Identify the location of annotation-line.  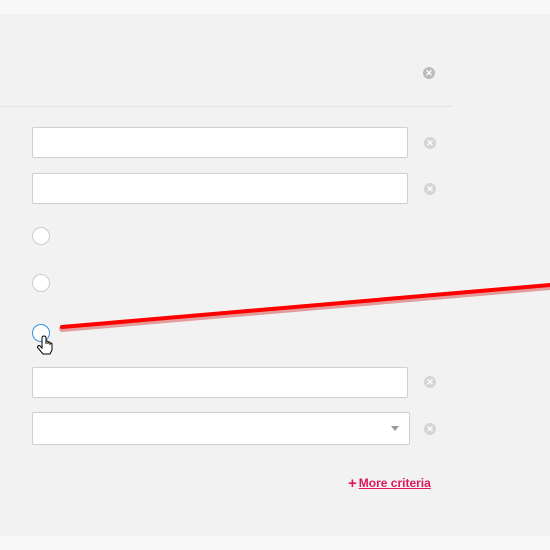
(305, 306).